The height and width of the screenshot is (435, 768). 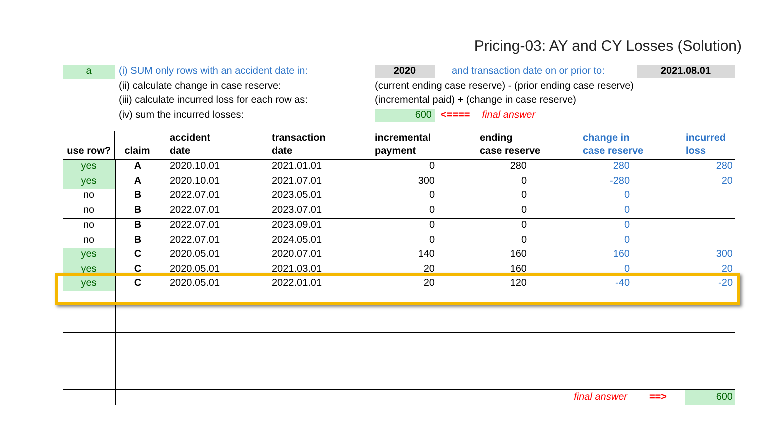 I want to click on instruction-text: and transaction date on or prior to:, so click(x=528, y=72).